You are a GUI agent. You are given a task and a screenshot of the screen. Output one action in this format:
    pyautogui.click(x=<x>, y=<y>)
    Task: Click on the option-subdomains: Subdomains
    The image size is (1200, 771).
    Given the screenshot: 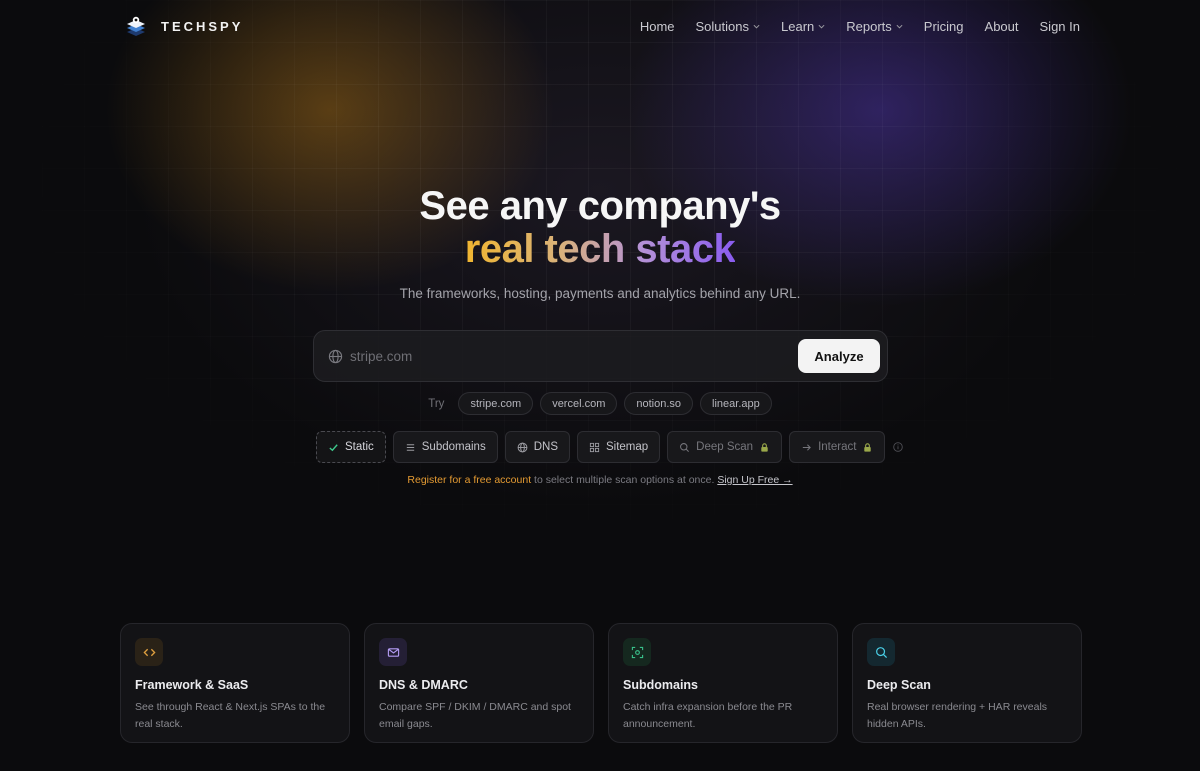 What is the action you would take?
    pyautogui.click(x=445, y=447)
    